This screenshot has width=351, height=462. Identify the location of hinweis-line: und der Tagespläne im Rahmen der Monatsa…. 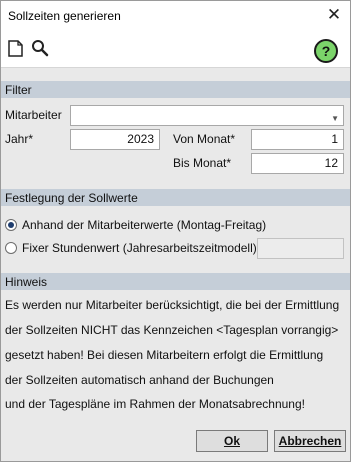
(155, 404).